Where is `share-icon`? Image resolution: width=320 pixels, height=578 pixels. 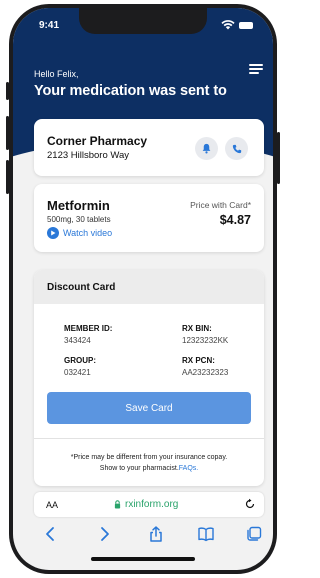
share-icon is located at coordinates (156, 534).